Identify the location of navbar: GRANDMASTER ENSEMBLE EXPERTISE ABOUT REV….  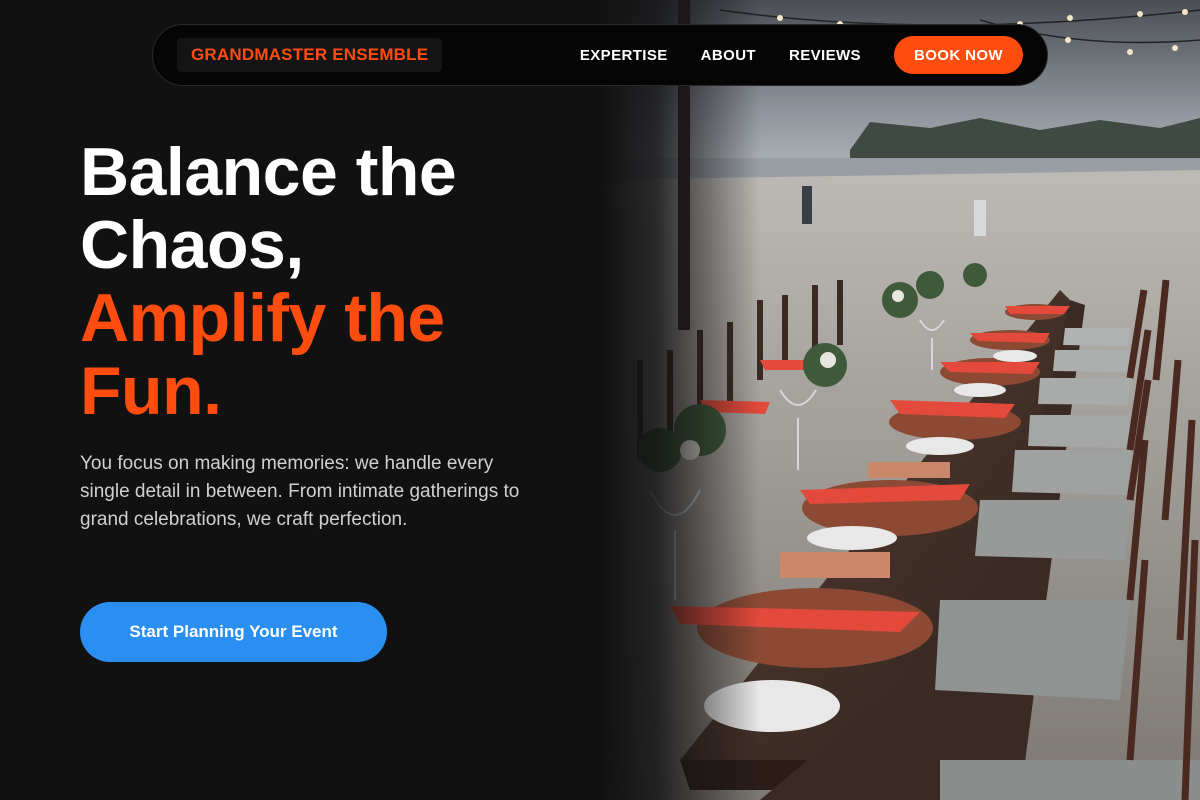
(600, 55).